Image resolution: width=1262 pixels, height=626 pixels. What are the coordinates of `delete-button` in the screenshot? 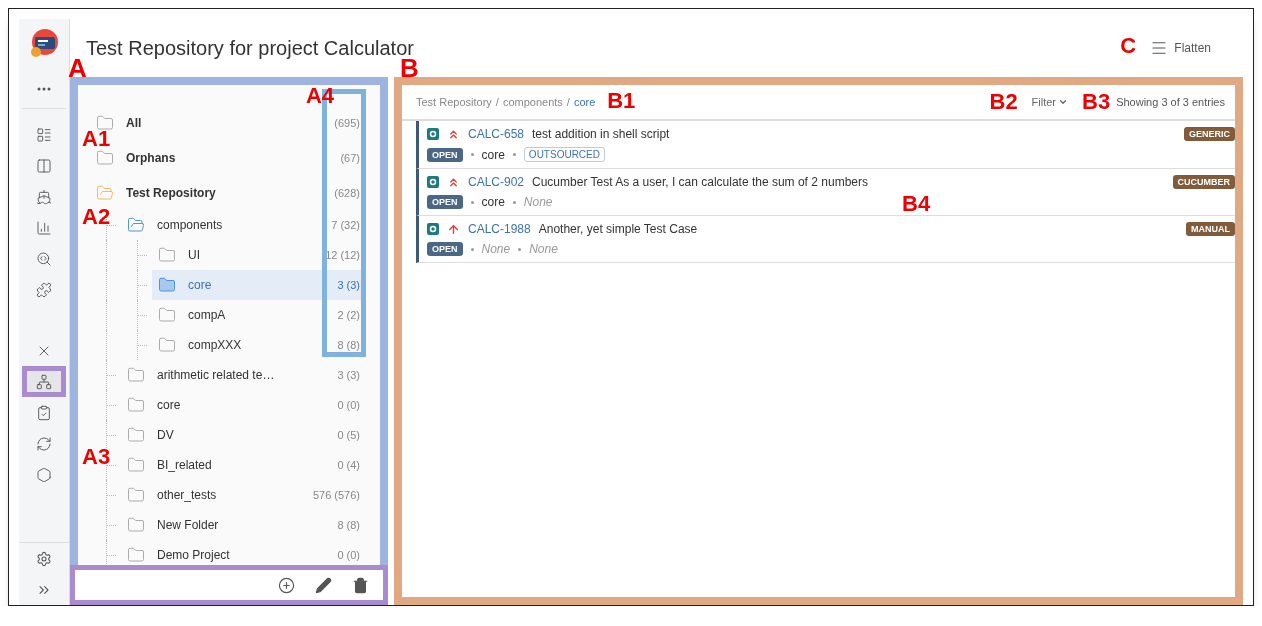 It's located at (360, 585).